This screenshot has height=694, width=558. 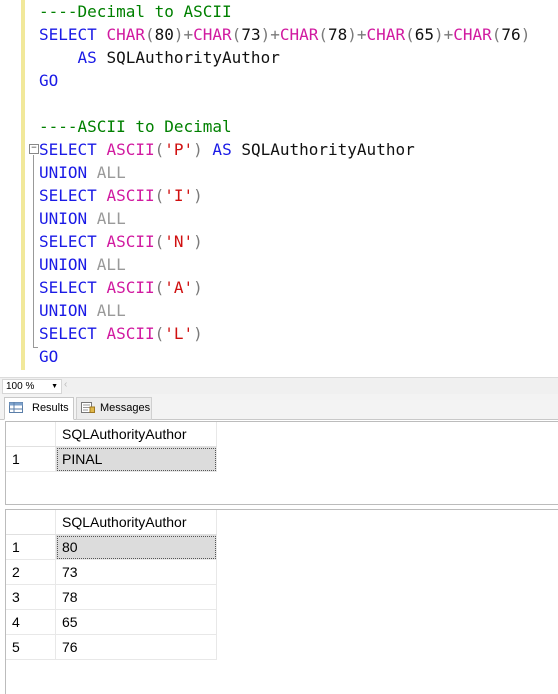 I want to click on tab-messages: Messages, so click(x=114, y=408).